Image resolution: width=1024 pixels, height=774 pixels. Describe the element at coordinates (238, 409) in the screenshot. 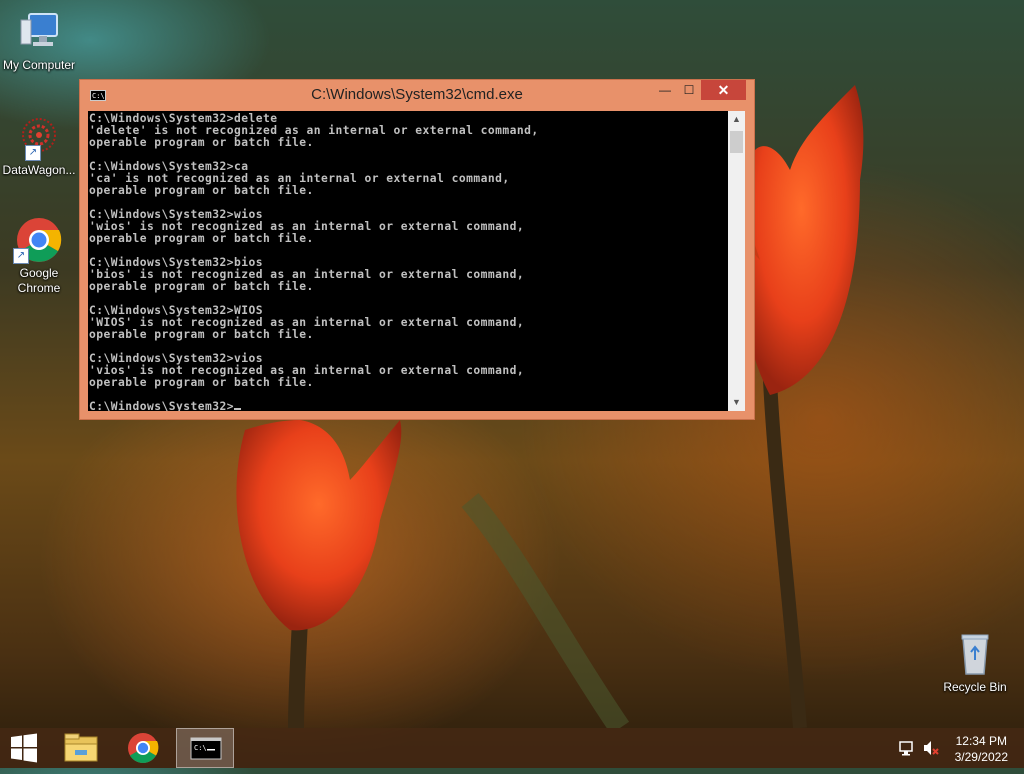

I see `text-cursor` at that location.